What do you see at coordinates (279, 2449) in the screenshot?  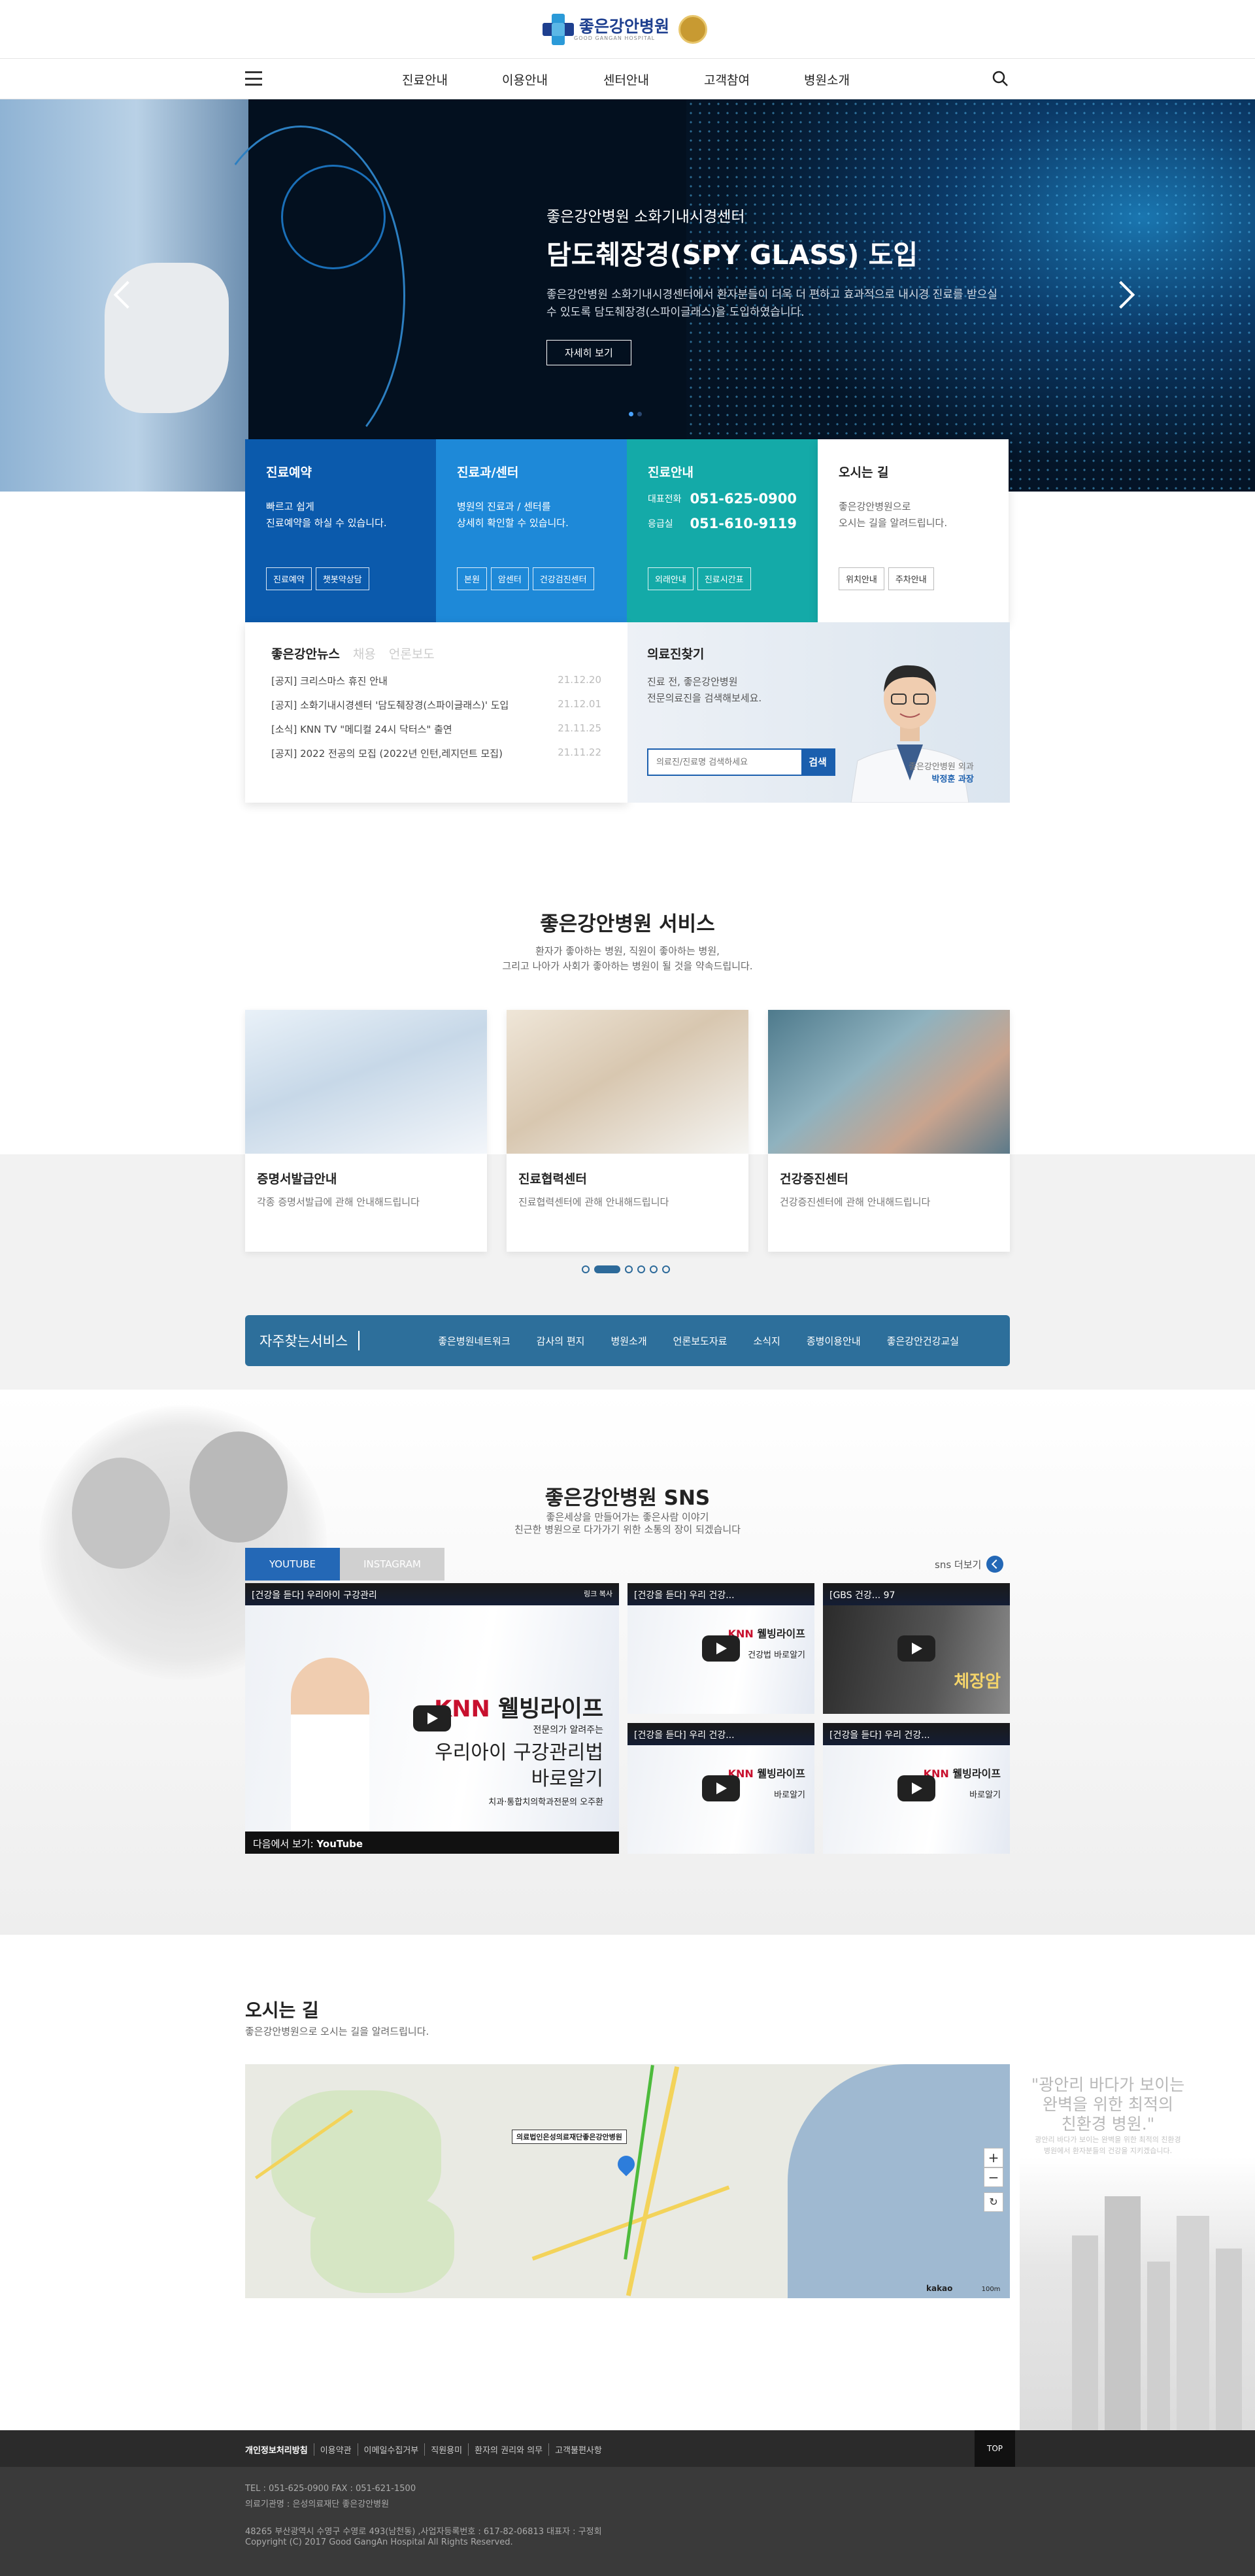 I see `footer-link-privacy: 개인정보처리방침` at bounding box center [279, 2449].